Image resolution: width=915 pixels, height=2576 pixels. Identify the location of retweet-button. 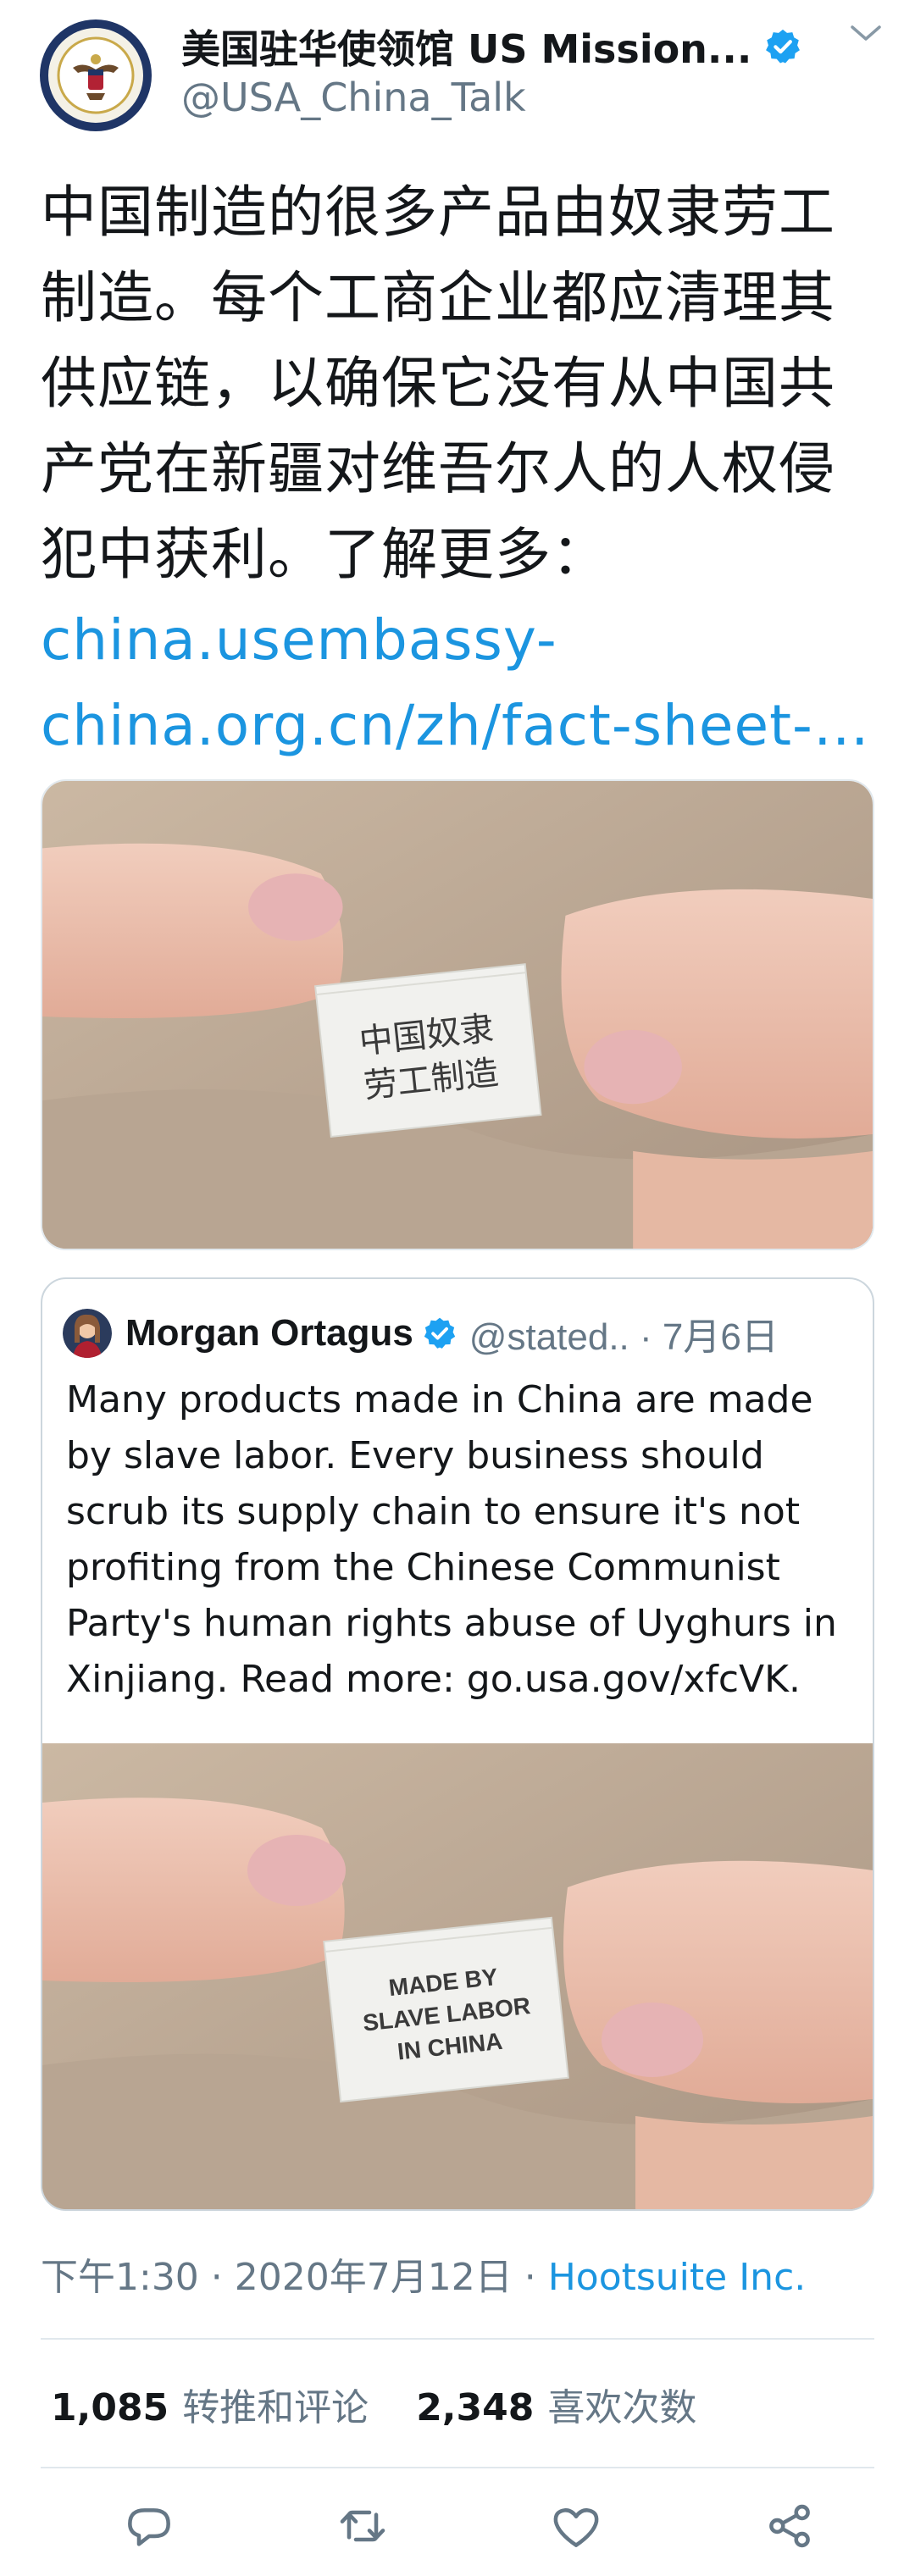
(363, 2526).